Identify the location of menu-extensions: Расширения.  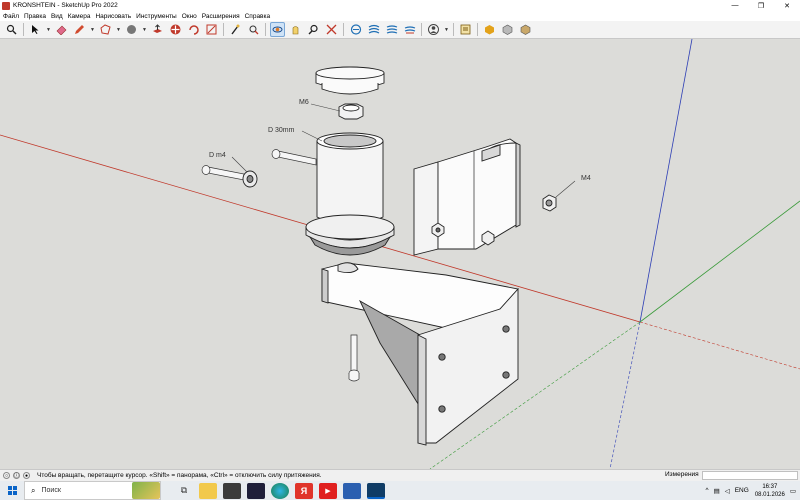
(221, 16).